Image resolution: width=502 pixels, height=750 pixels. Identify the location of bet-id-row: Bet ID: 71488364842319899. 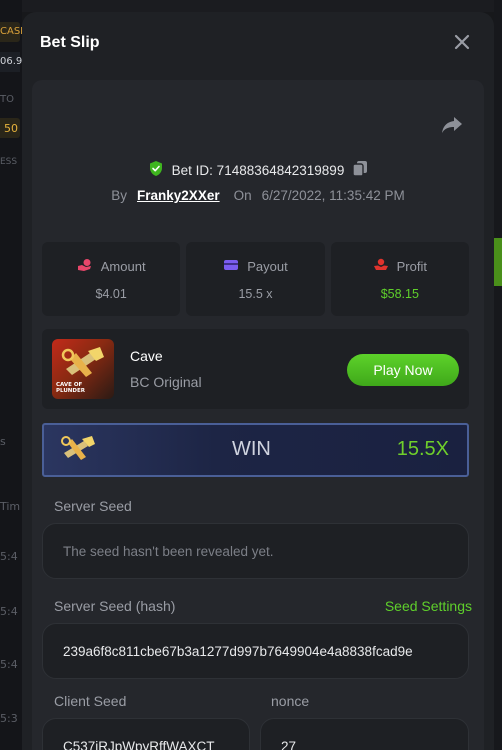
(258, 170).